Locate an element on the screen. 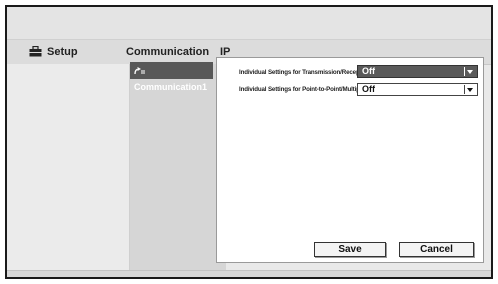 The width and height of the screenshot is (498, 284). bottom-bar is located at coordinates (249, 273).